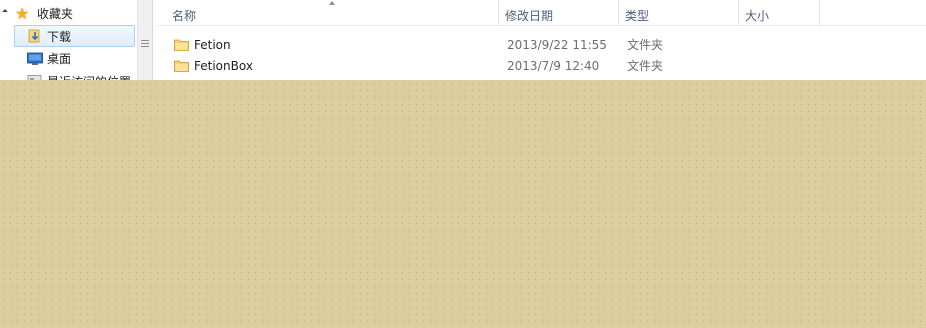 The width and height of the screenshot is (926, 328). Describe the element at coordinates (679, 12) in the screenshot. I see `column-header-type: 类型` at that location.